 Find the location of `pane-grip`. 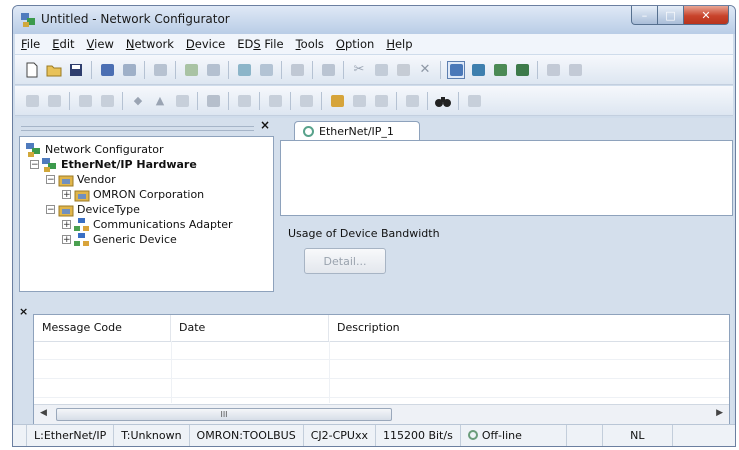

pane-grip is located at coordinates (137, 128).